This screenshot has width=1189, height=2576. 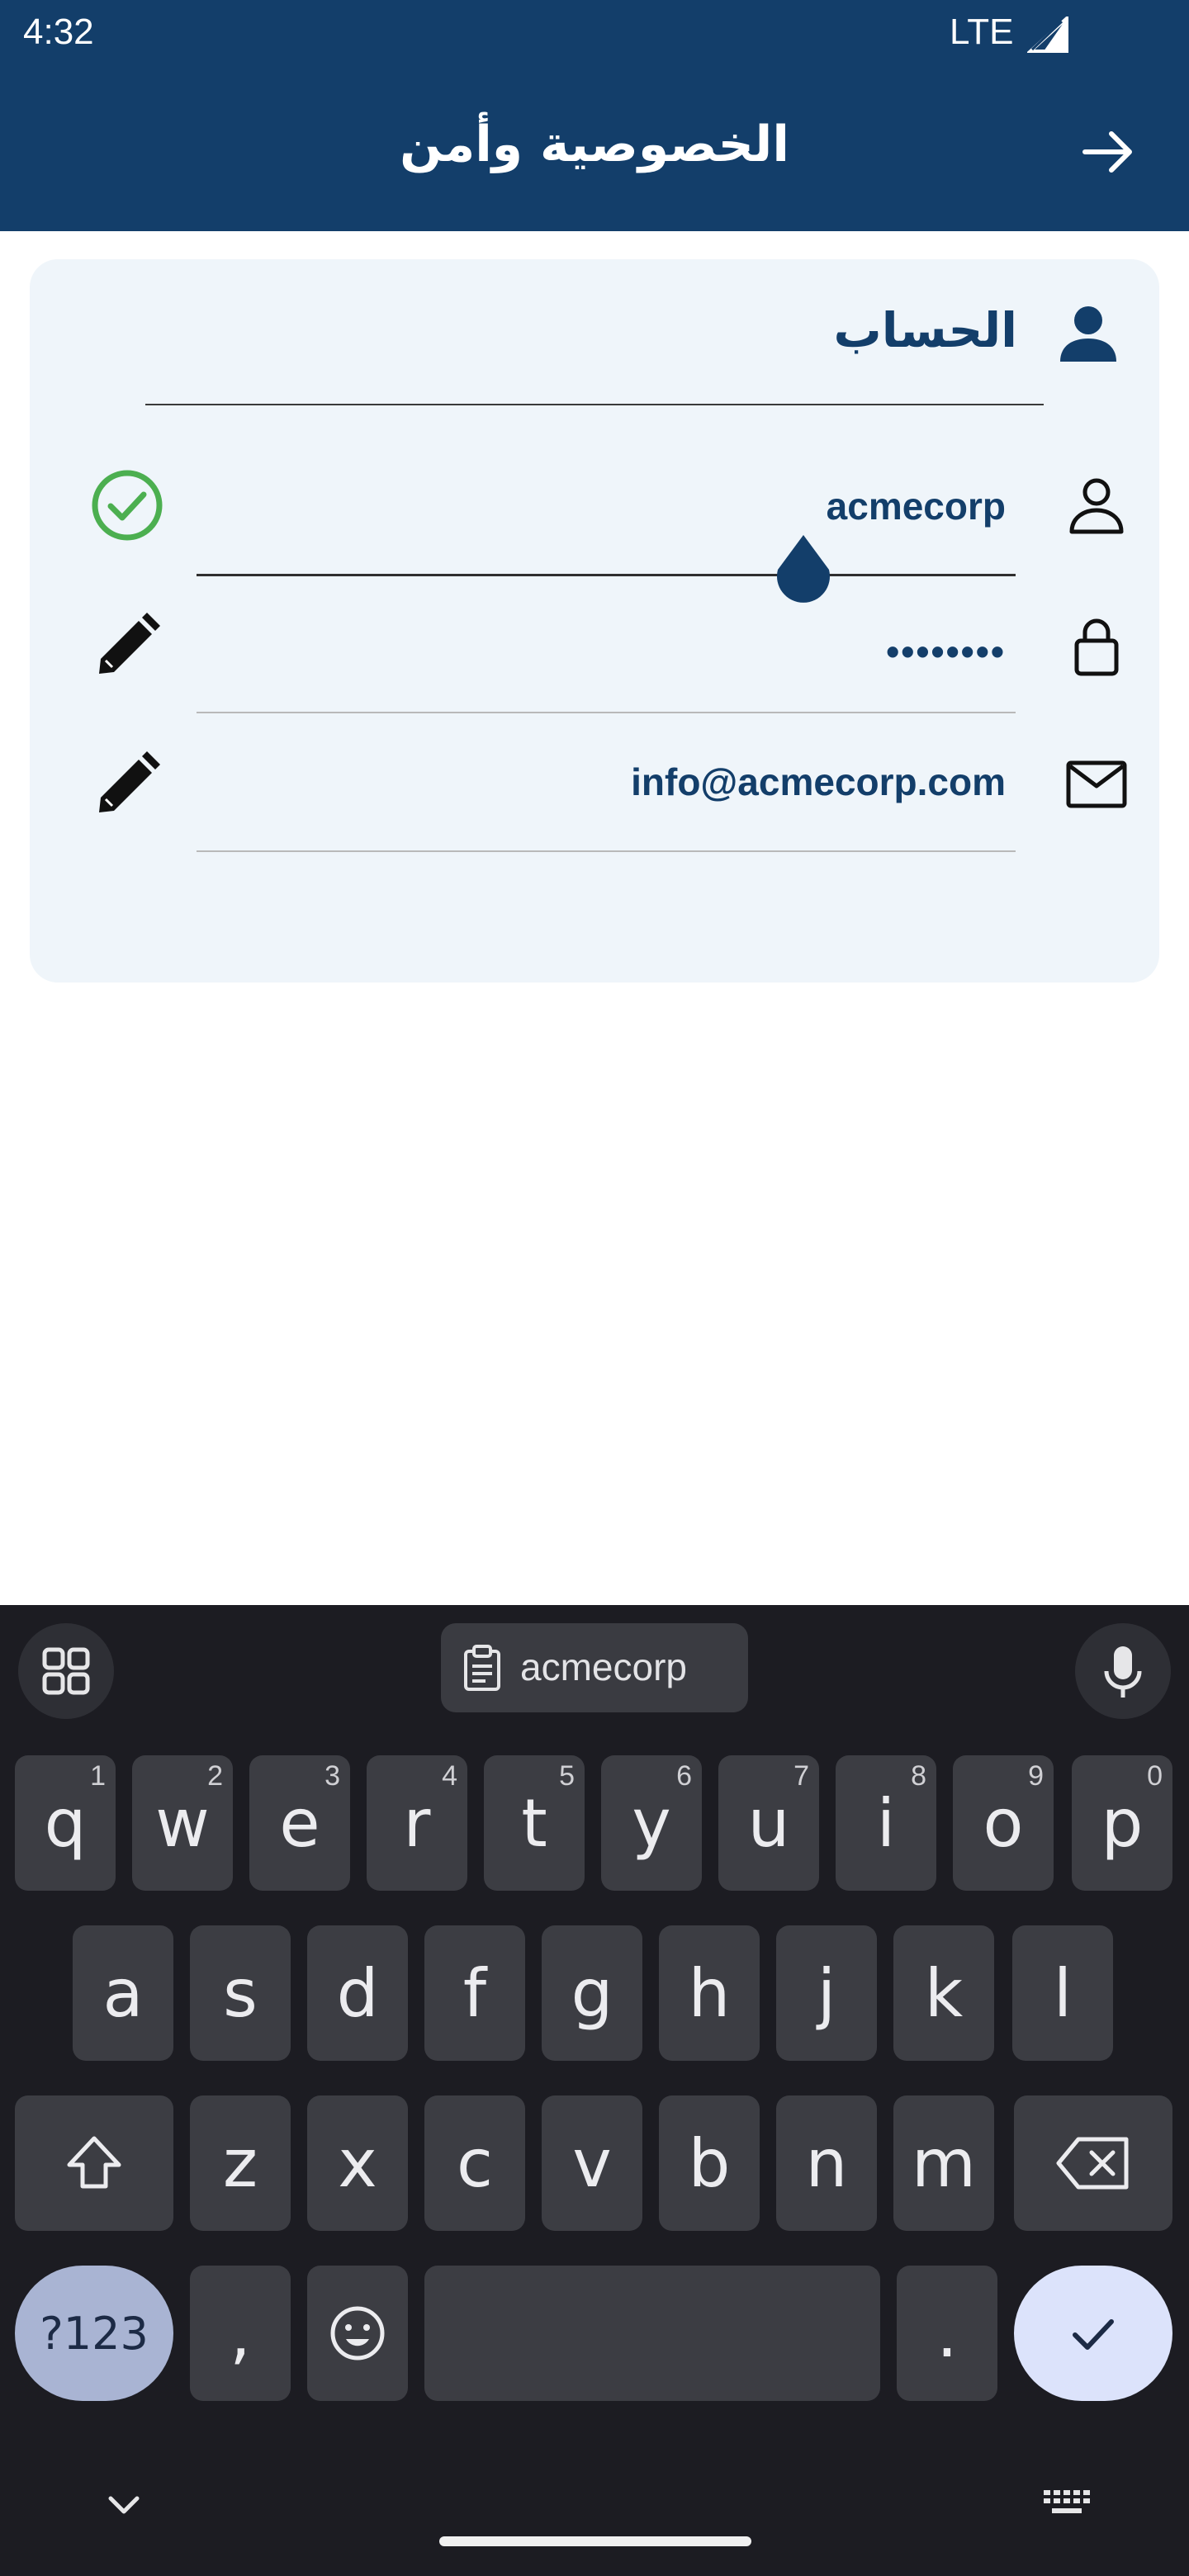 I want to click on key-label: e, so click(x=299, y=1823).